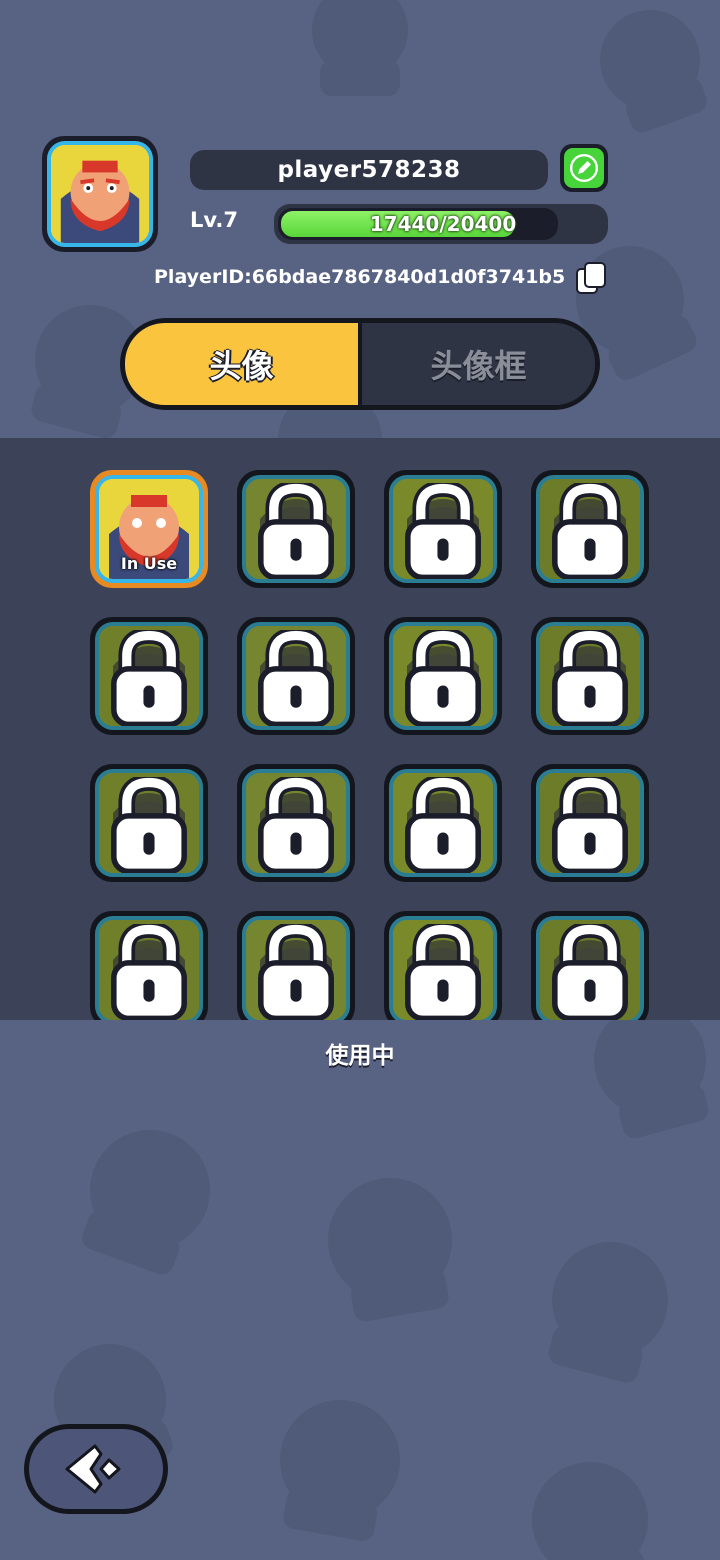  I want to click on avatar-red-hood, so click(296, 823).